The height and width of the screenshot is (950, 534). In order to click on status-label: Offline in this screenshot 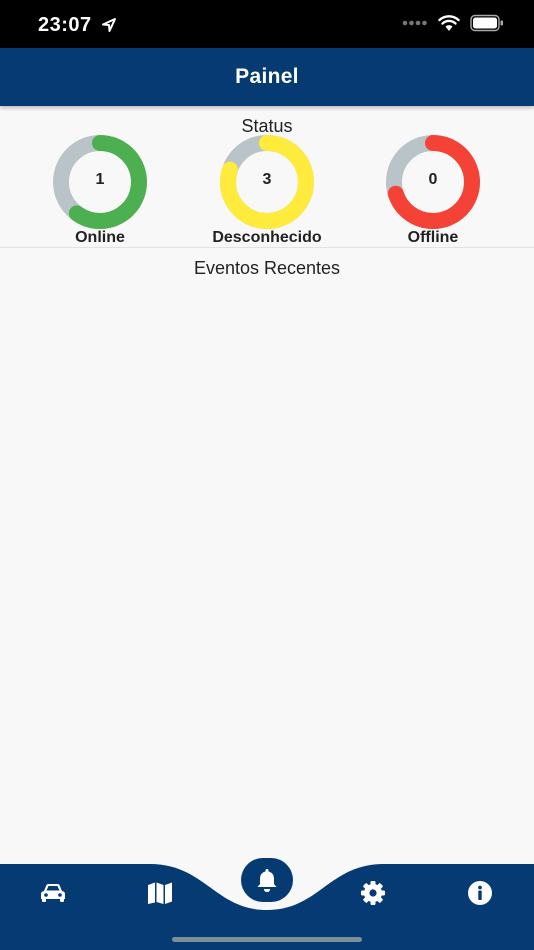, I will do `click(433, 237)`.